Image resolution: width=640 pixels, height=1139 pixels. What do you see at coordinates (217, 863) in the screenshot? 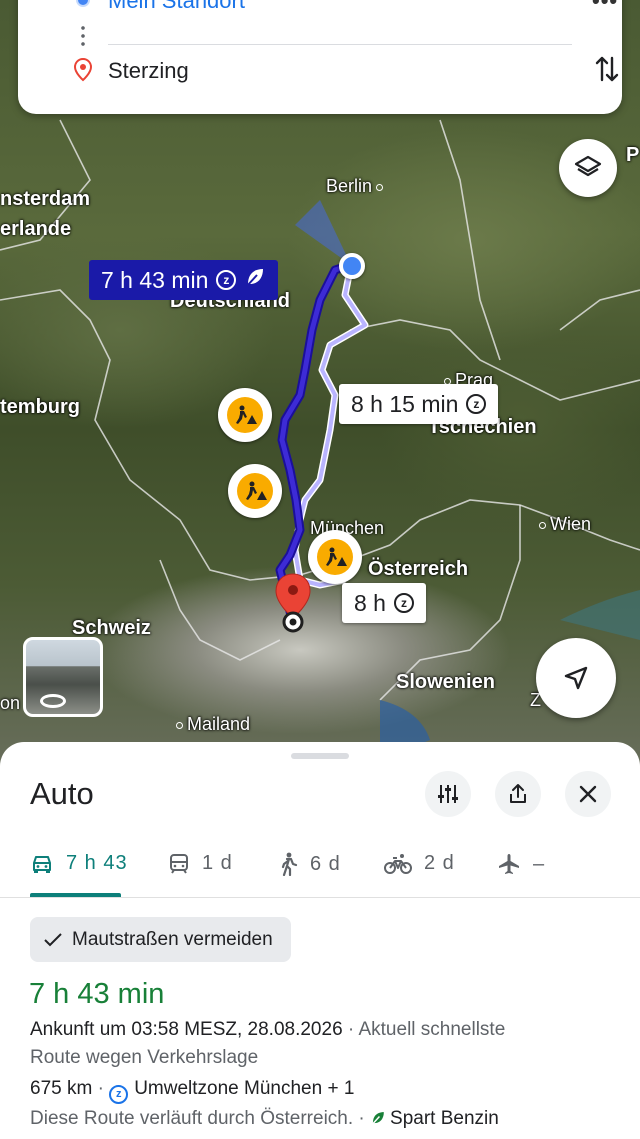
I see `tab-transit-label: 1 d` at bounding box center [217, 863].